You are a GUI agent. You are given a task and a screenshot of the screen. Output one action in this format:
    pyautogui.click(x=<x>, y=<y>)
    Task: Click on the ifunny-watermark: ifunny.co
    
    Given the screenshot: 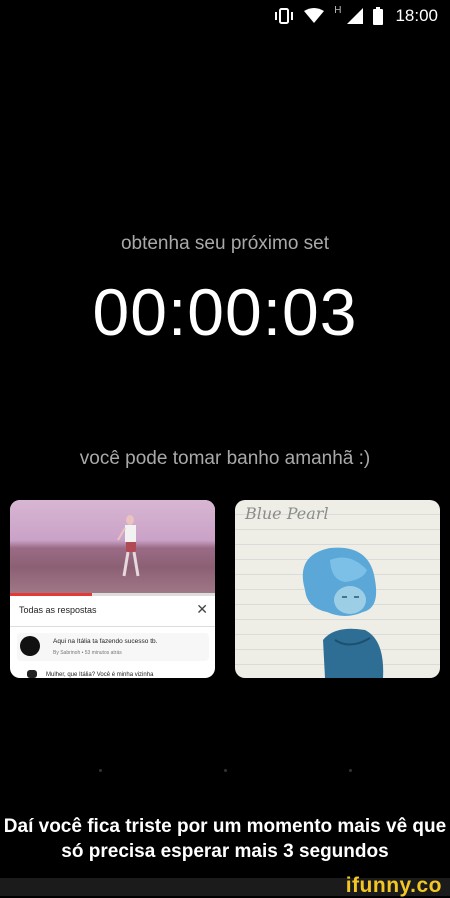 What is the action you would take?
    pyautogui.click(x=393, y=885)
    